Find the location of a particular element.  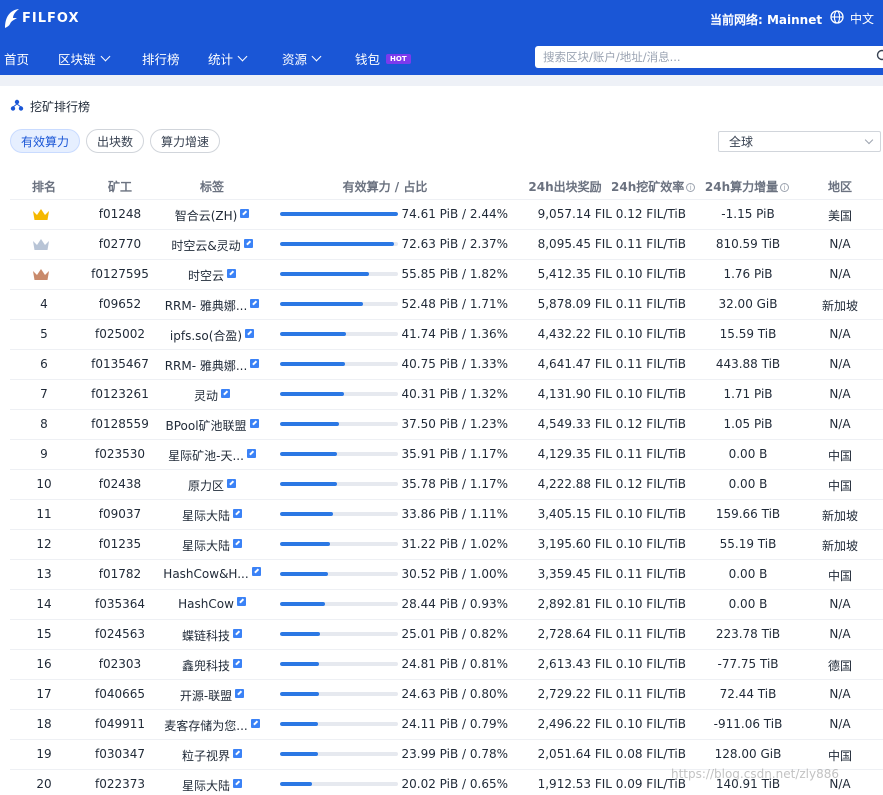

miner-id-link: f02770 is located at coordinates (120, 244).